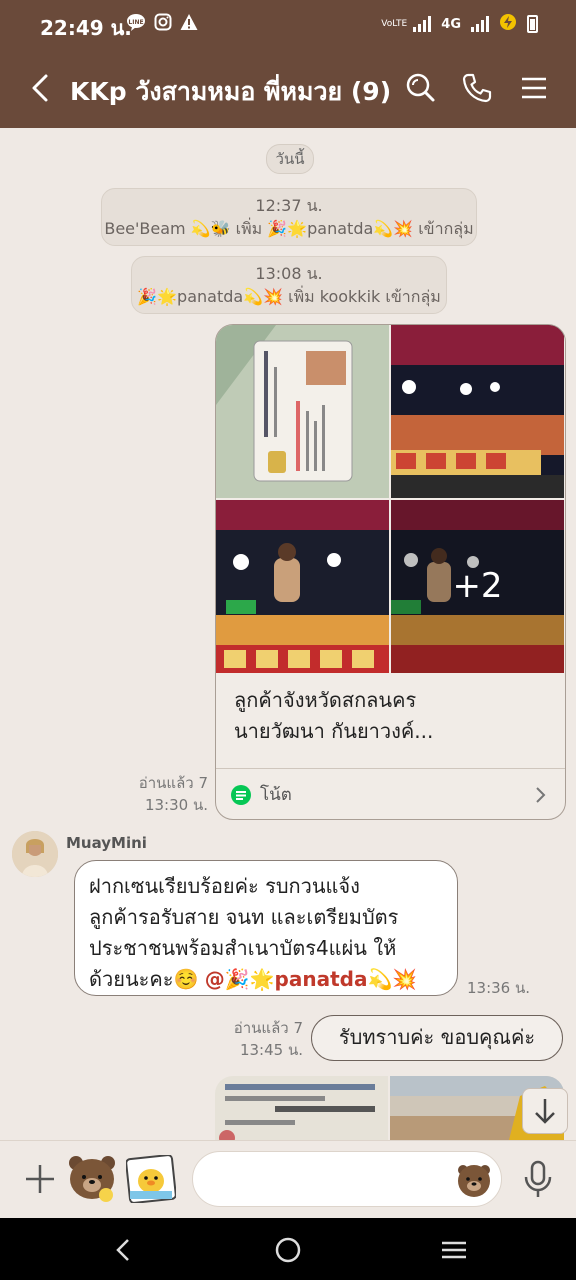 This screenshot has width=576, height=1280. Describe the element at coordinates (451, 24) in the screenshot. I see `network-type: 4G` at that location.